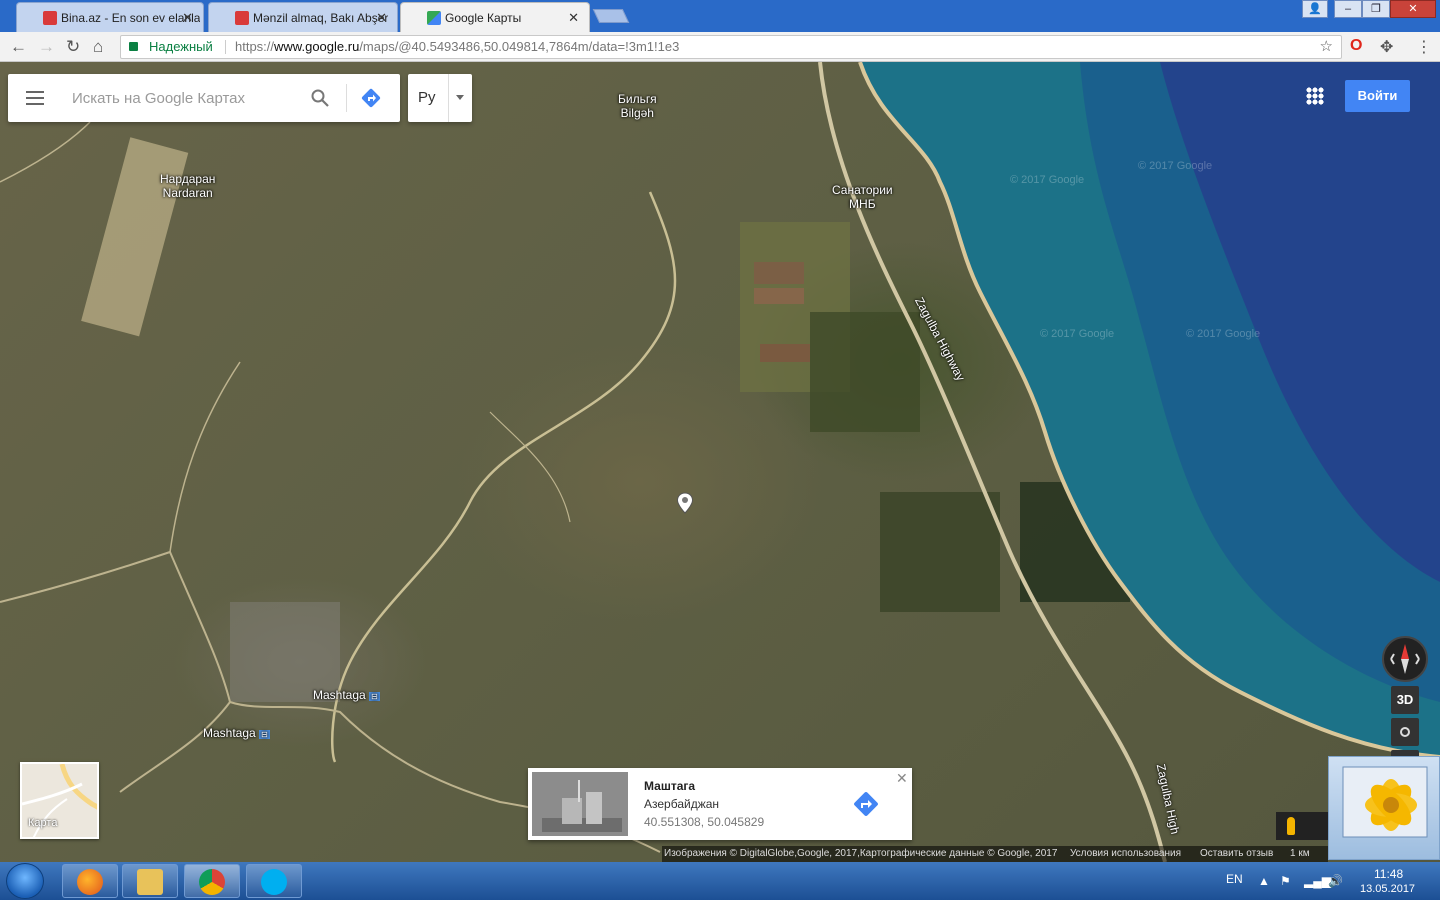 This screenshot has height=900, width=1440. Describe the element at coordinates (135, 237) in the screenshot. I see `quarry-area` at that location.